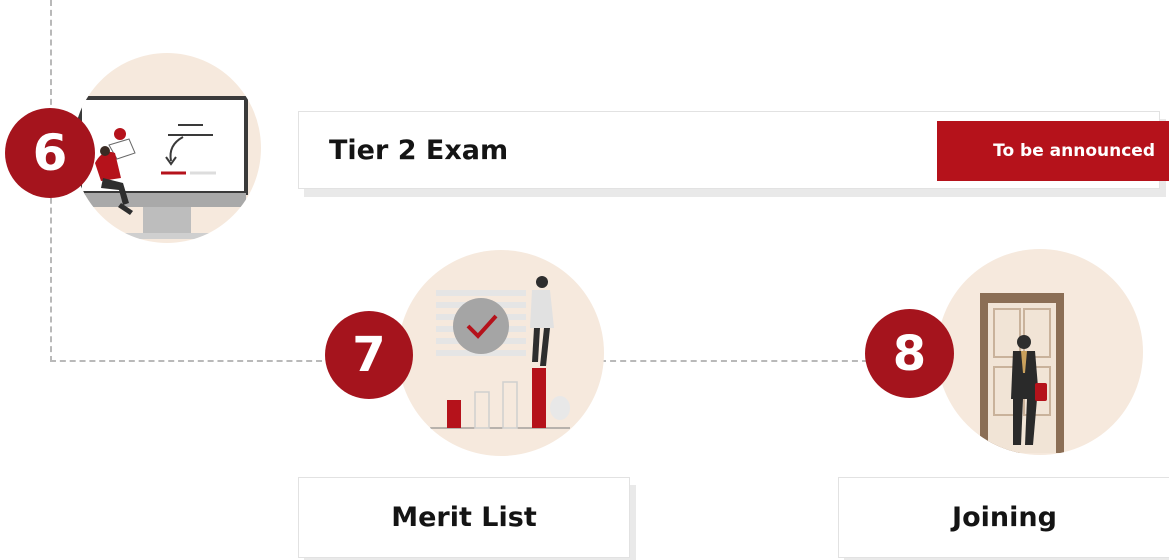  I want to click on step-title: Joining, so click(1004, 517).